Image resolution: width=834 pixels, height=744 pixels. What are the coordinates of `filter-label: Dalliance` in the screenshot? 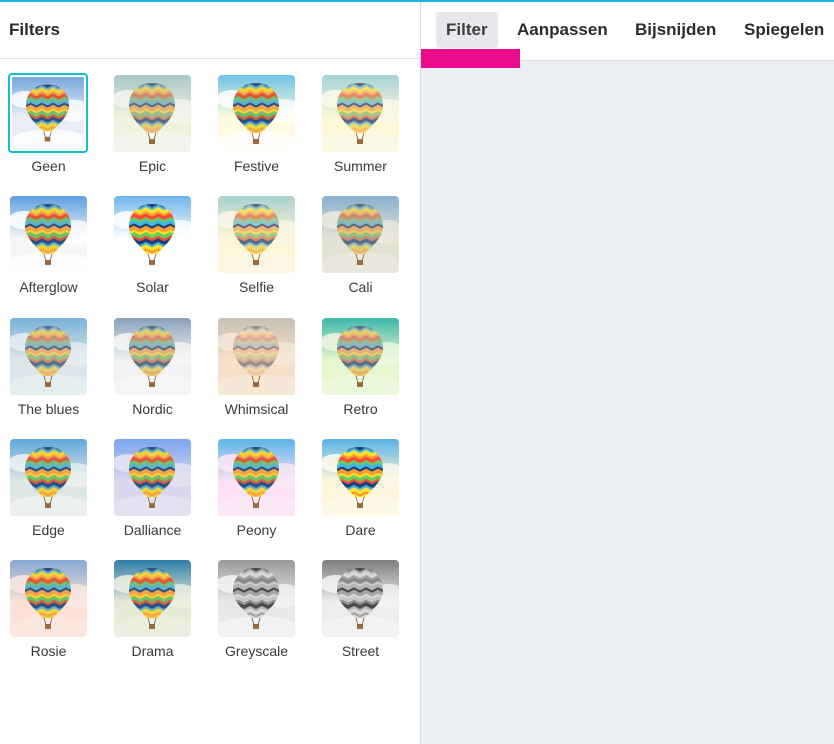 It's located at (152, 530).